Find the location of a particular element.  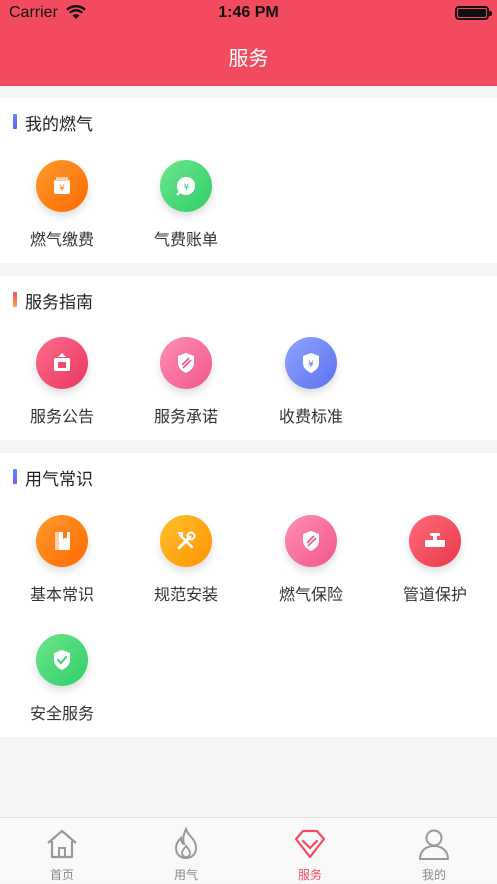

gas-insurance-button: 燃气保险 is located at coordinates (311, 560).